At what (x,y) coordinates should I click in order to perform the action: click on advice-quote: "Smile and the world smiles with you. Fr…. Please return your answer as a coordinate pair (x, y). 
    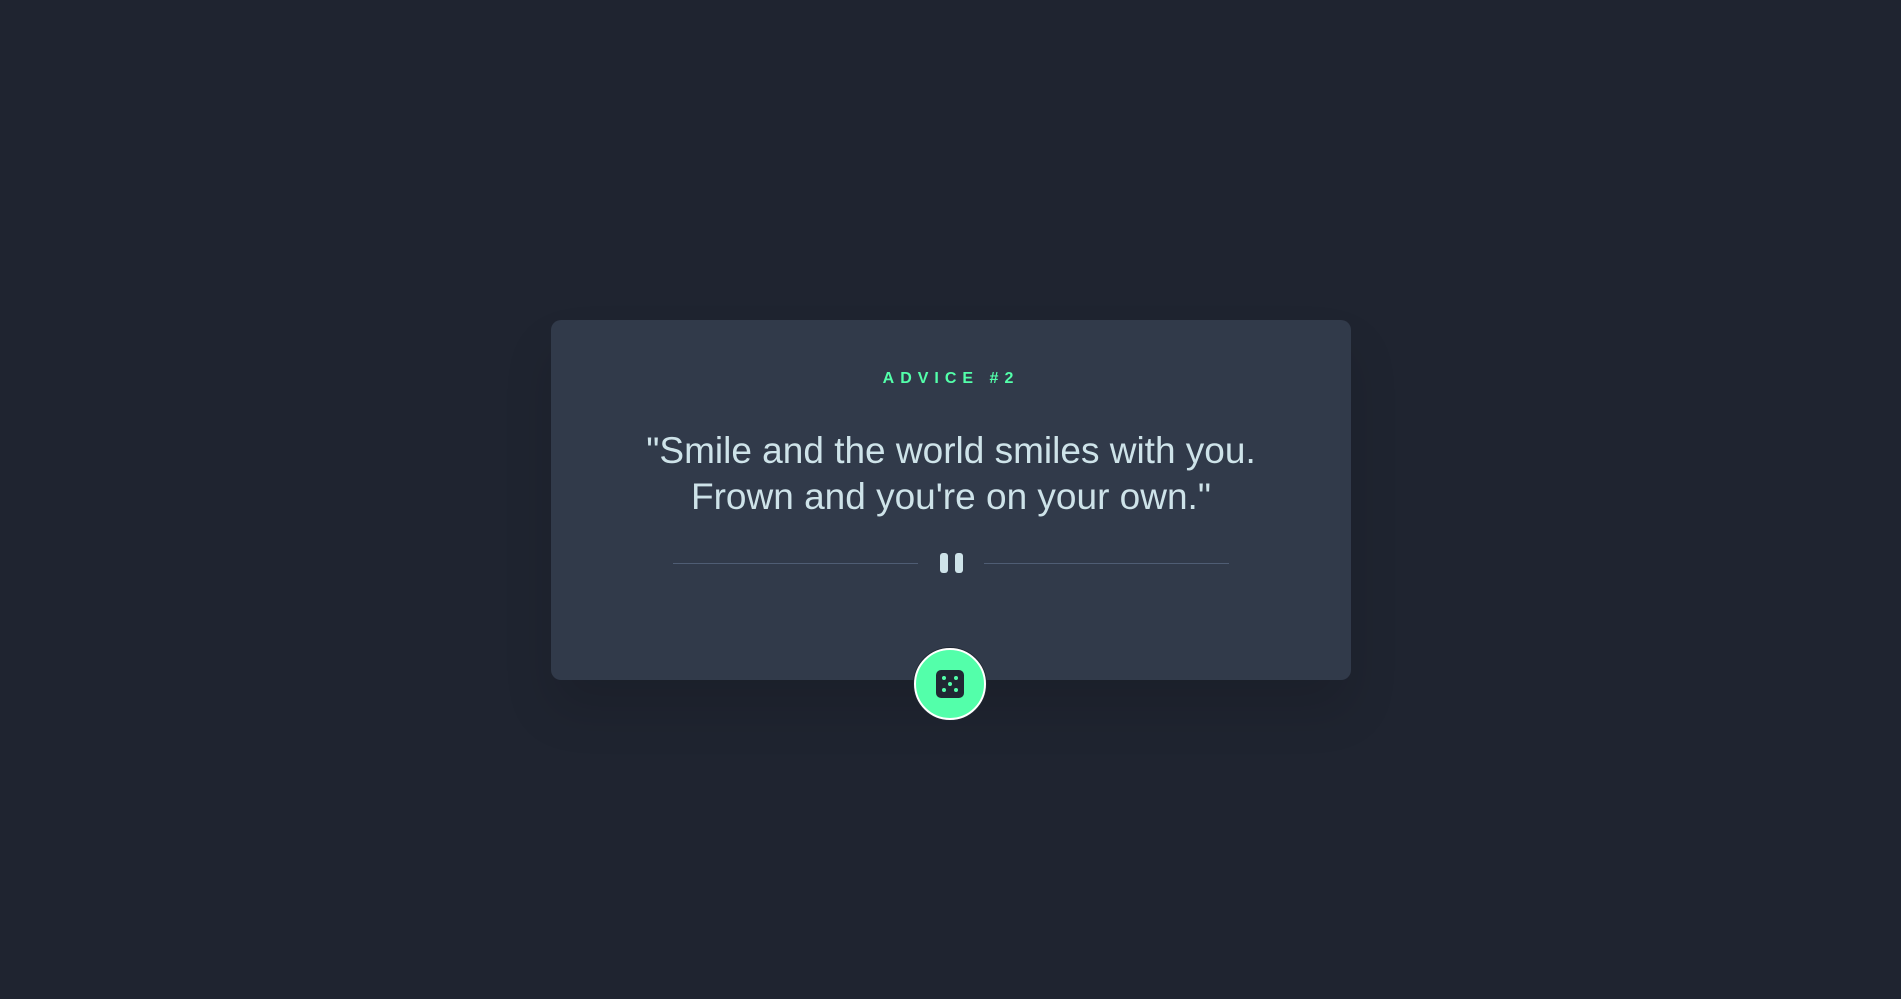
    Looking at the image, I should click on (951, 473).